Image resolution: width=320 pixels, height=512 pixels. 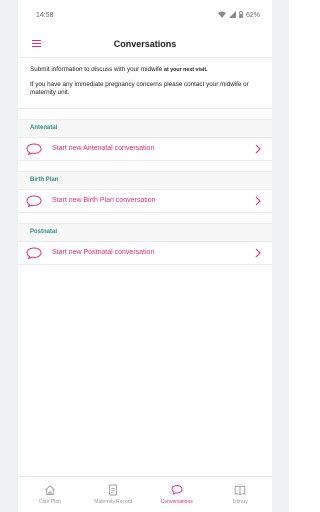 I want to click on start-antenatal-conversation: Start new Antenatal conversation, so click(x=145, y=148).